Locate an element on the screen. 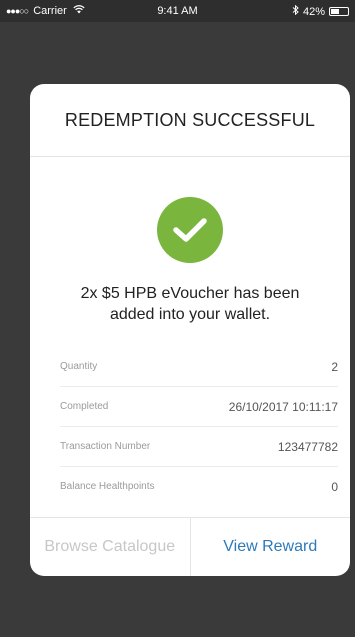  detail-row-completed: Completed 26/10/2017 10:11:17 is located at coordinates (199, 407).